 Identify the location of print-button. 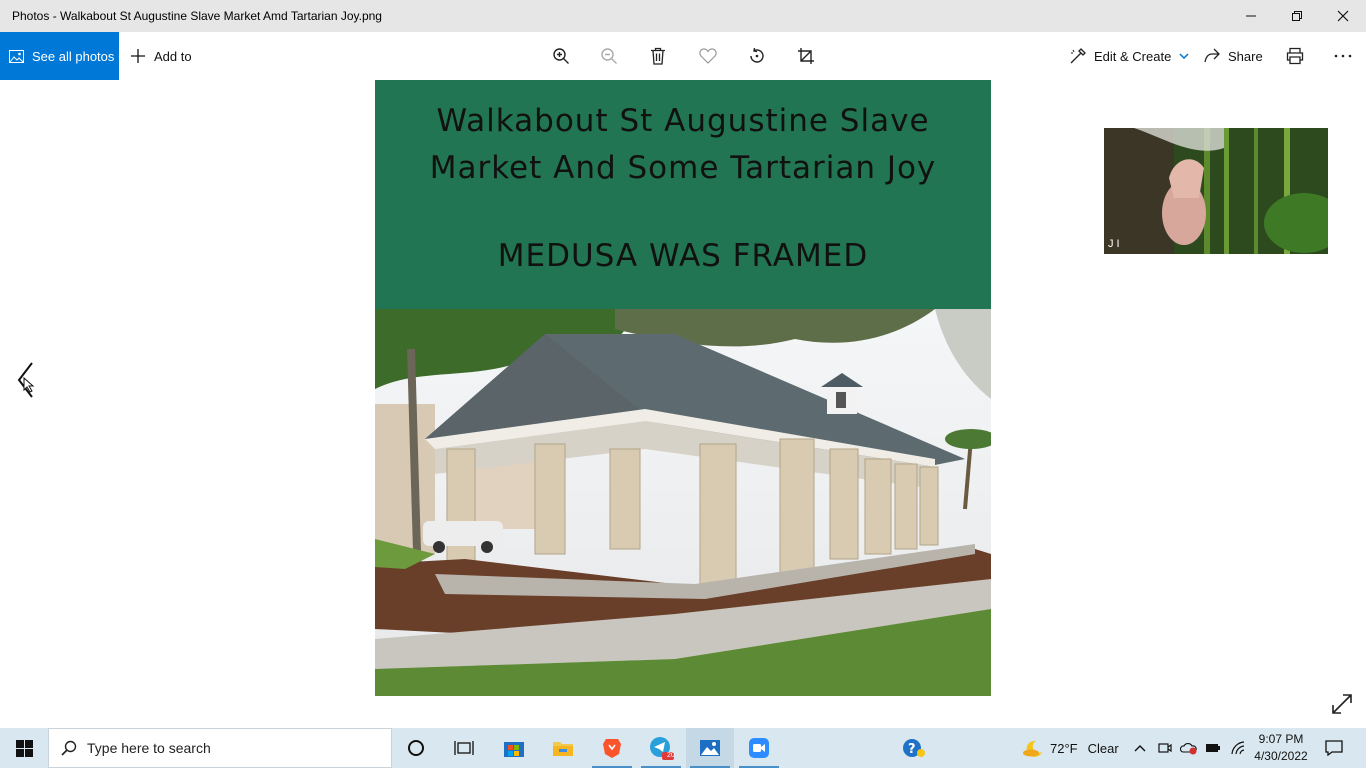
(1295, 56).